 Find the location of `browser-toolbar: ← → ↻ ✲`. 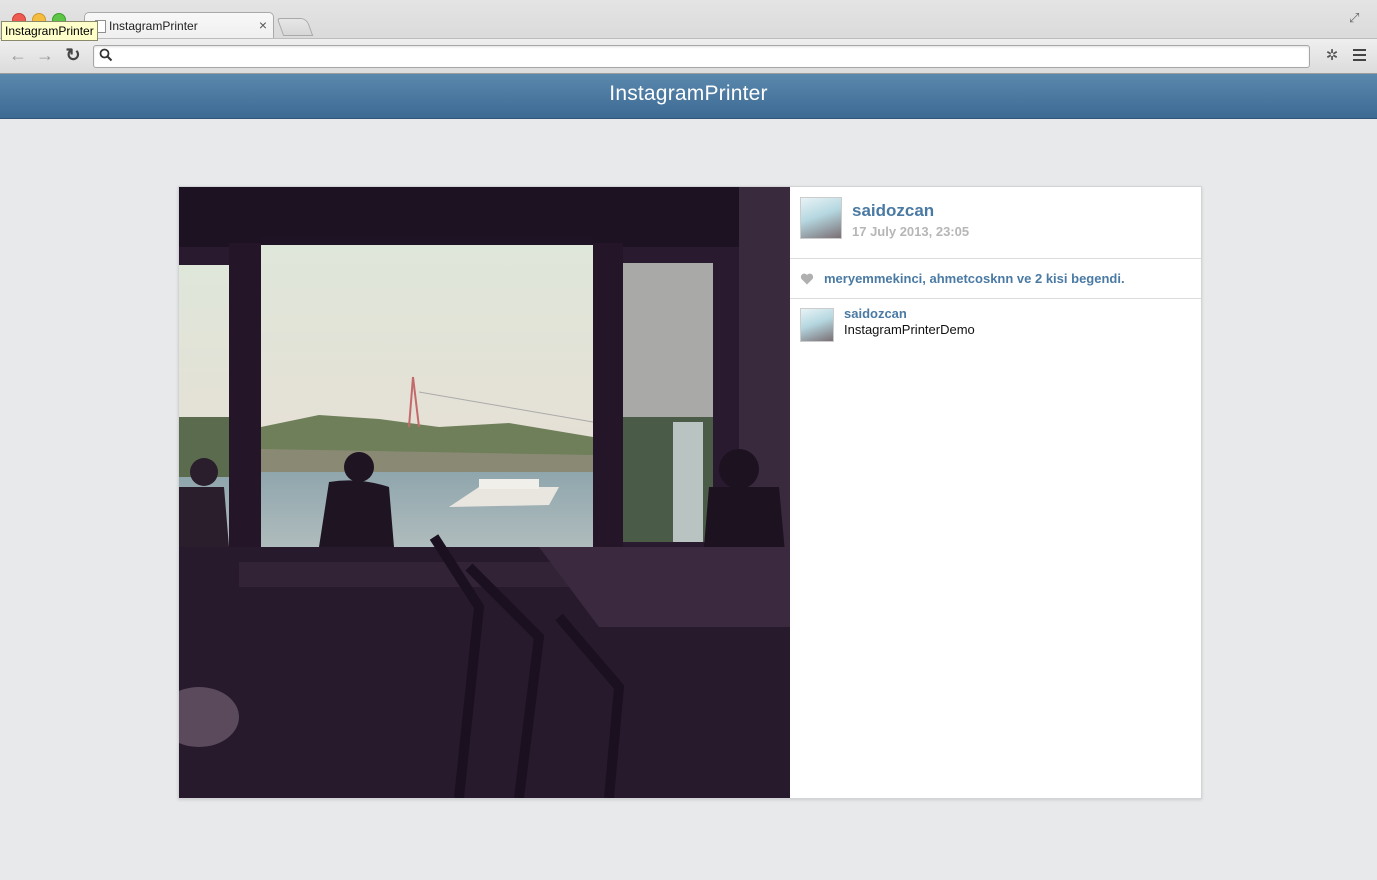

browser-toolbar: ← → ↻ ✲ is located at coordinates (688, 55).